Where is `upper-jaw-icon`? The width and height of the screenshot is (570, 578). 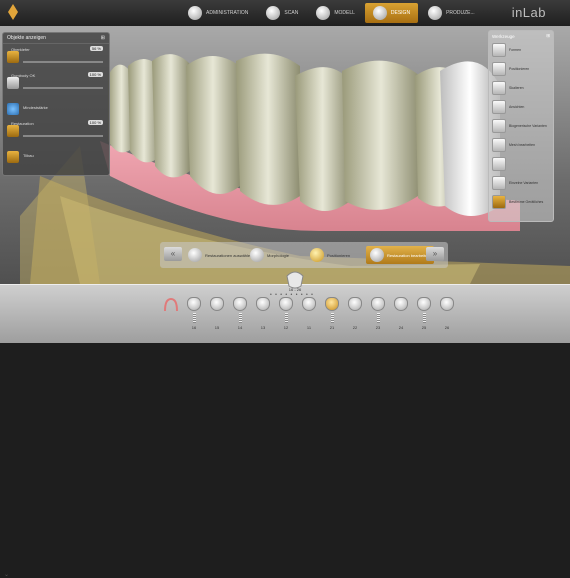
upper-jaw-icon is located at coordinates (13, 57).